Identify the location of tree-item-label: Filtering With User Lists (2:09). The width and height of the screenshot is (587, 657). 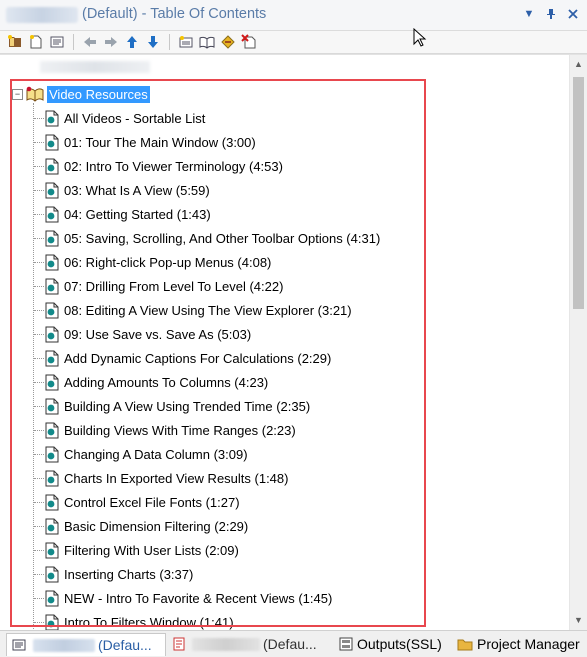
(151, 550).